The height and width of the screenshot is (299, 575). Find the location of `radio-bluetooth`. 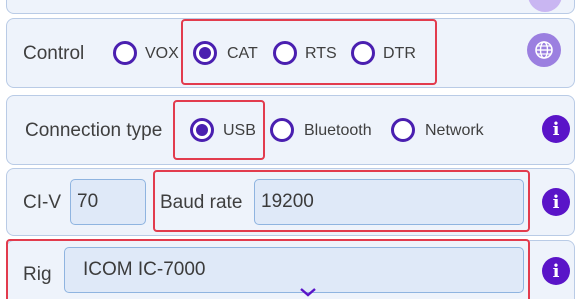

radio-bluetooth is located at coordinates (282, 130).